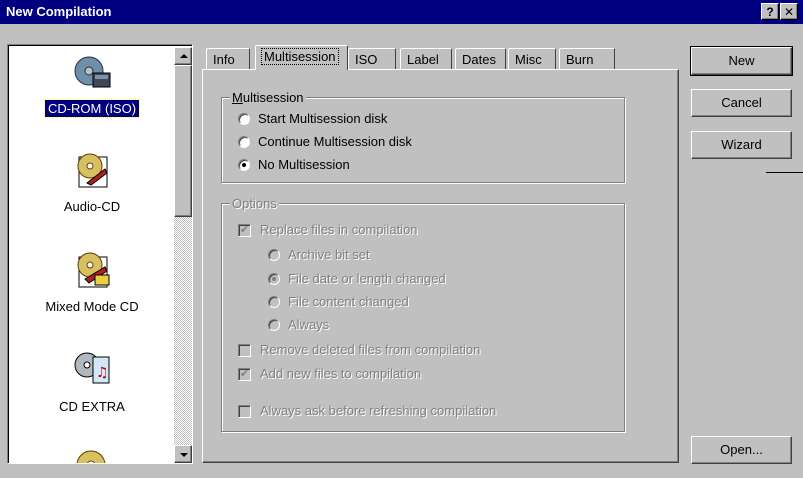 The height and width of the screenshot is (478, 803). I want to click on options-group-title: Options, so click(254, 203).